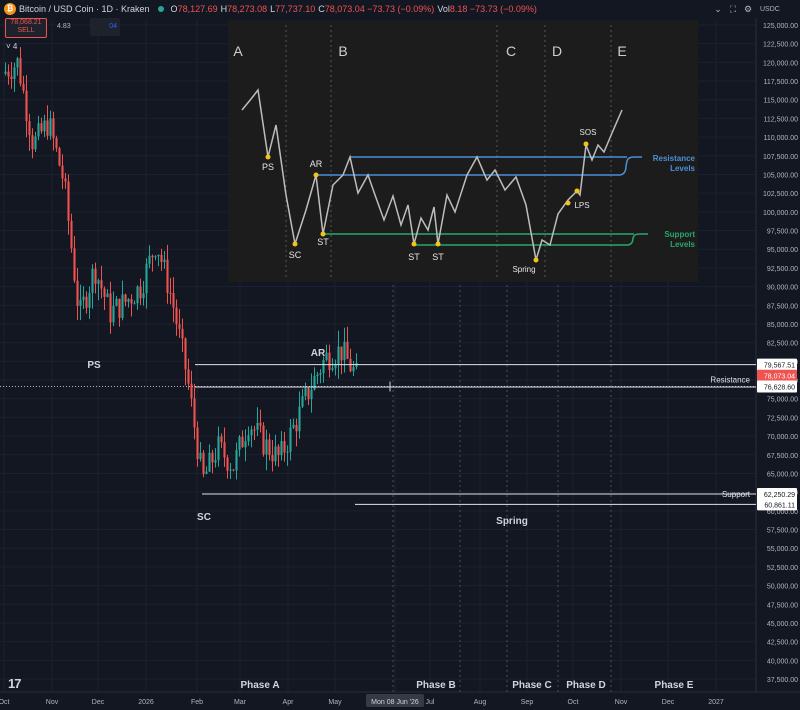  I want to click on price-tick-label: 97,500.00, so click(782, 232).